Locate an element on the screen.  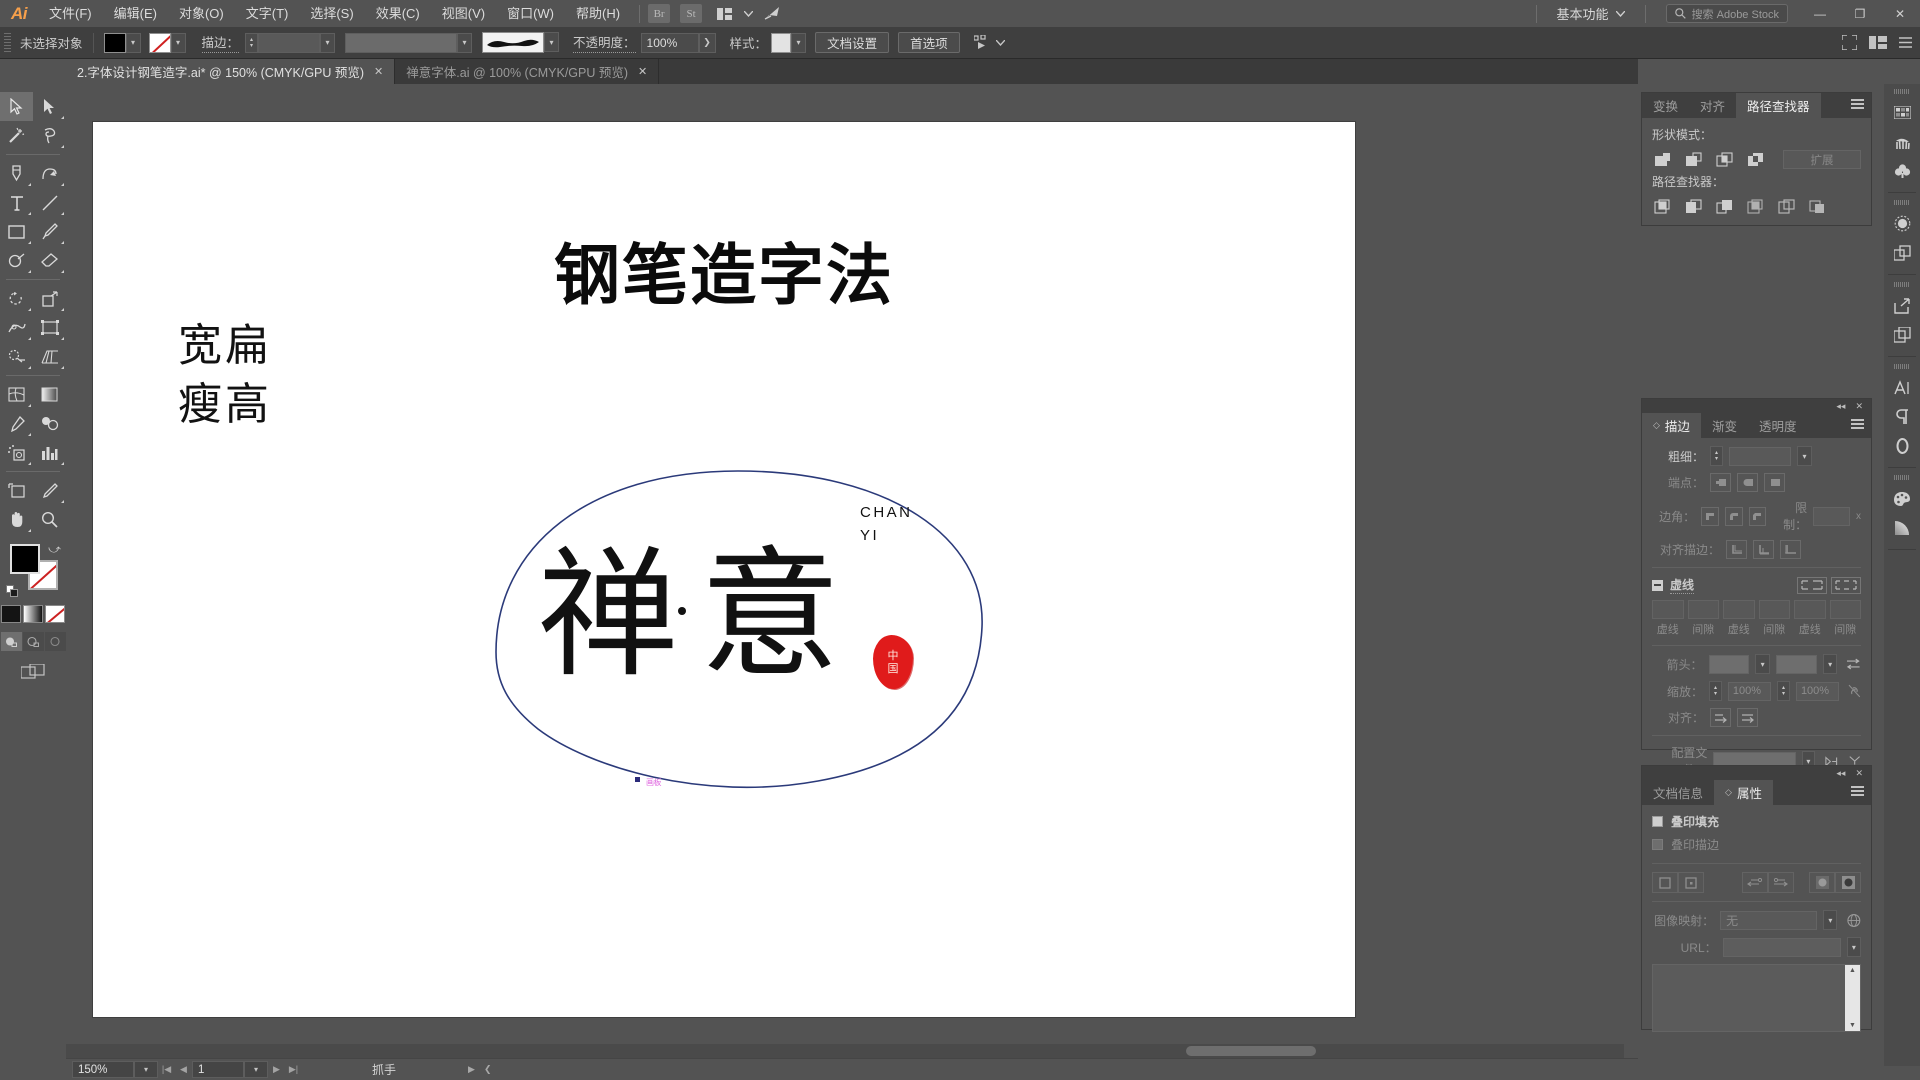
document-setup-button: 文档设置 is located at coordinates (852, 42).